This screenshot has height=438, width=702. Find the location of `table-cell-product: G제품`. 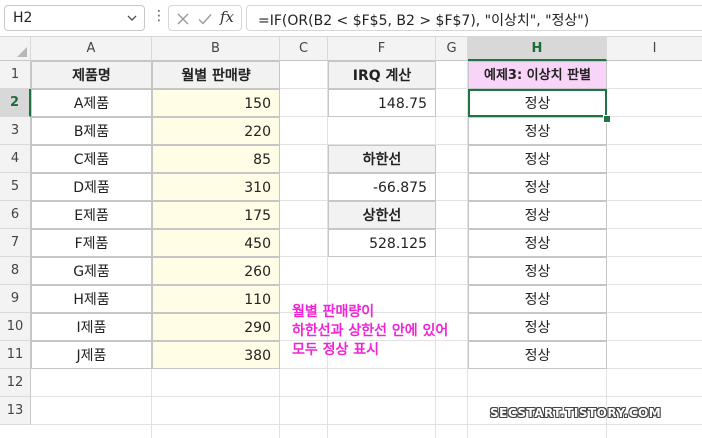

table-cell-product: G제품 is located at coordinates (91, 271).